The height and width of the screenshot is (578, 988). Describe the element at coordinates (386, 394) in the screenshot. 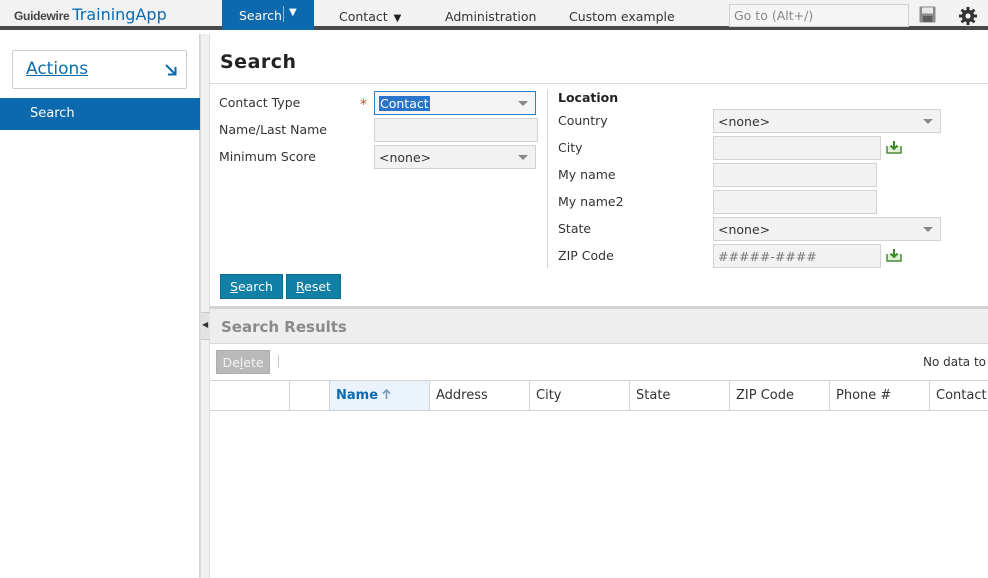

I see `sort-ascending-icon` at that location.